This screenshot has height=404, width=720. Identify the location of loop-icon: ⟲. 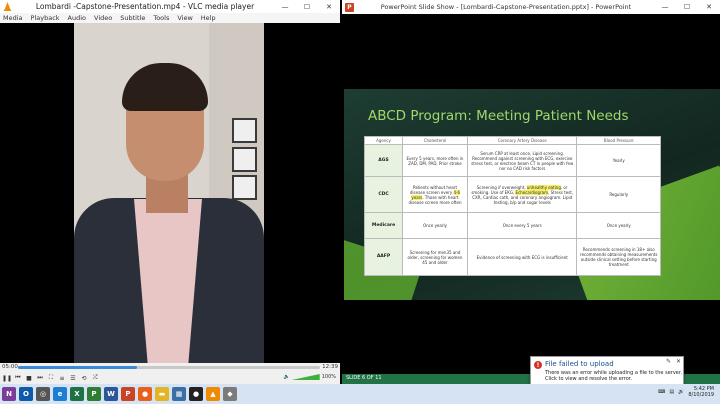
(84, 378).